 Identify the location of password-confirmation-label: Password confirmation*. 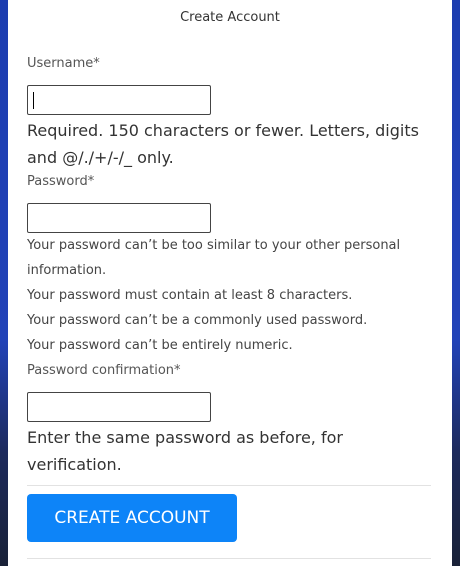
(104, 370).